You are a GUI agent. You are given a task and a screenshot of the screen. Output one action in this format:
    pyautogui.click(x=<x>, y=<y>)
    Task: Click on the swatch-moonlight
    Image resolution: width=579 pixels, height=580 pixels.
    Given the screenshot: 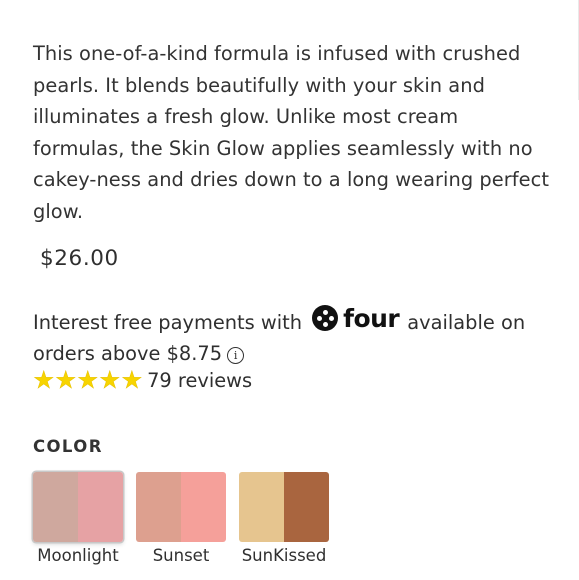 What is the action you would take?
    pyautogui.click(x=78, y=507)
    